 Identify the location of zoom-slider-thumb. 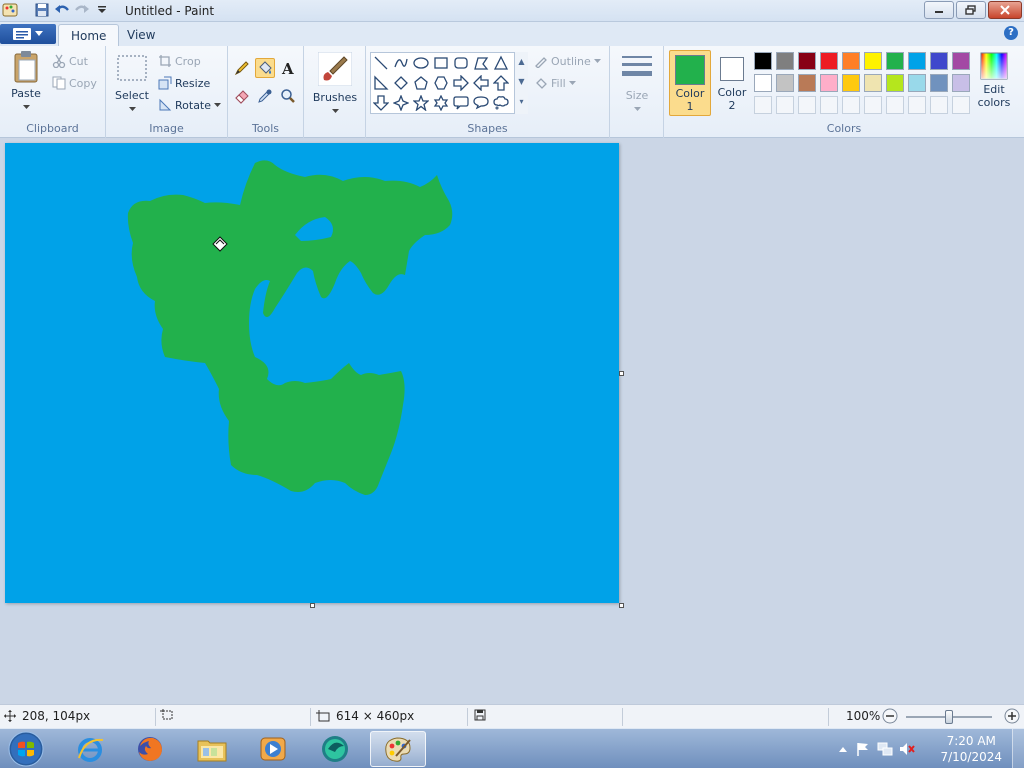
(949, 717).